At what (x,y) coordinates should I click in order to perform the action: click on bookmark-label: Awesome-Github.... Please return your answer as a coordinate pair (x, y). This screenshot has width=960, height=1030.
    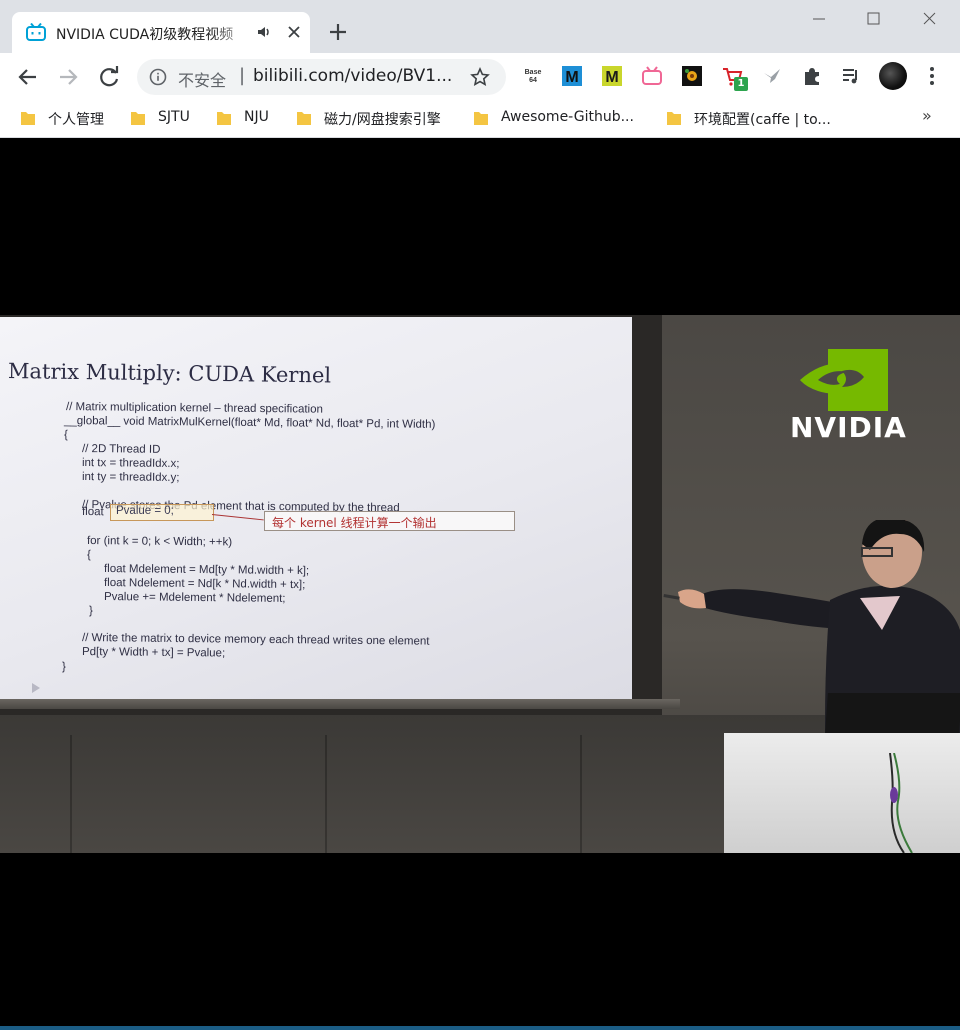
    Looking at the image, I should click on (567, 117).